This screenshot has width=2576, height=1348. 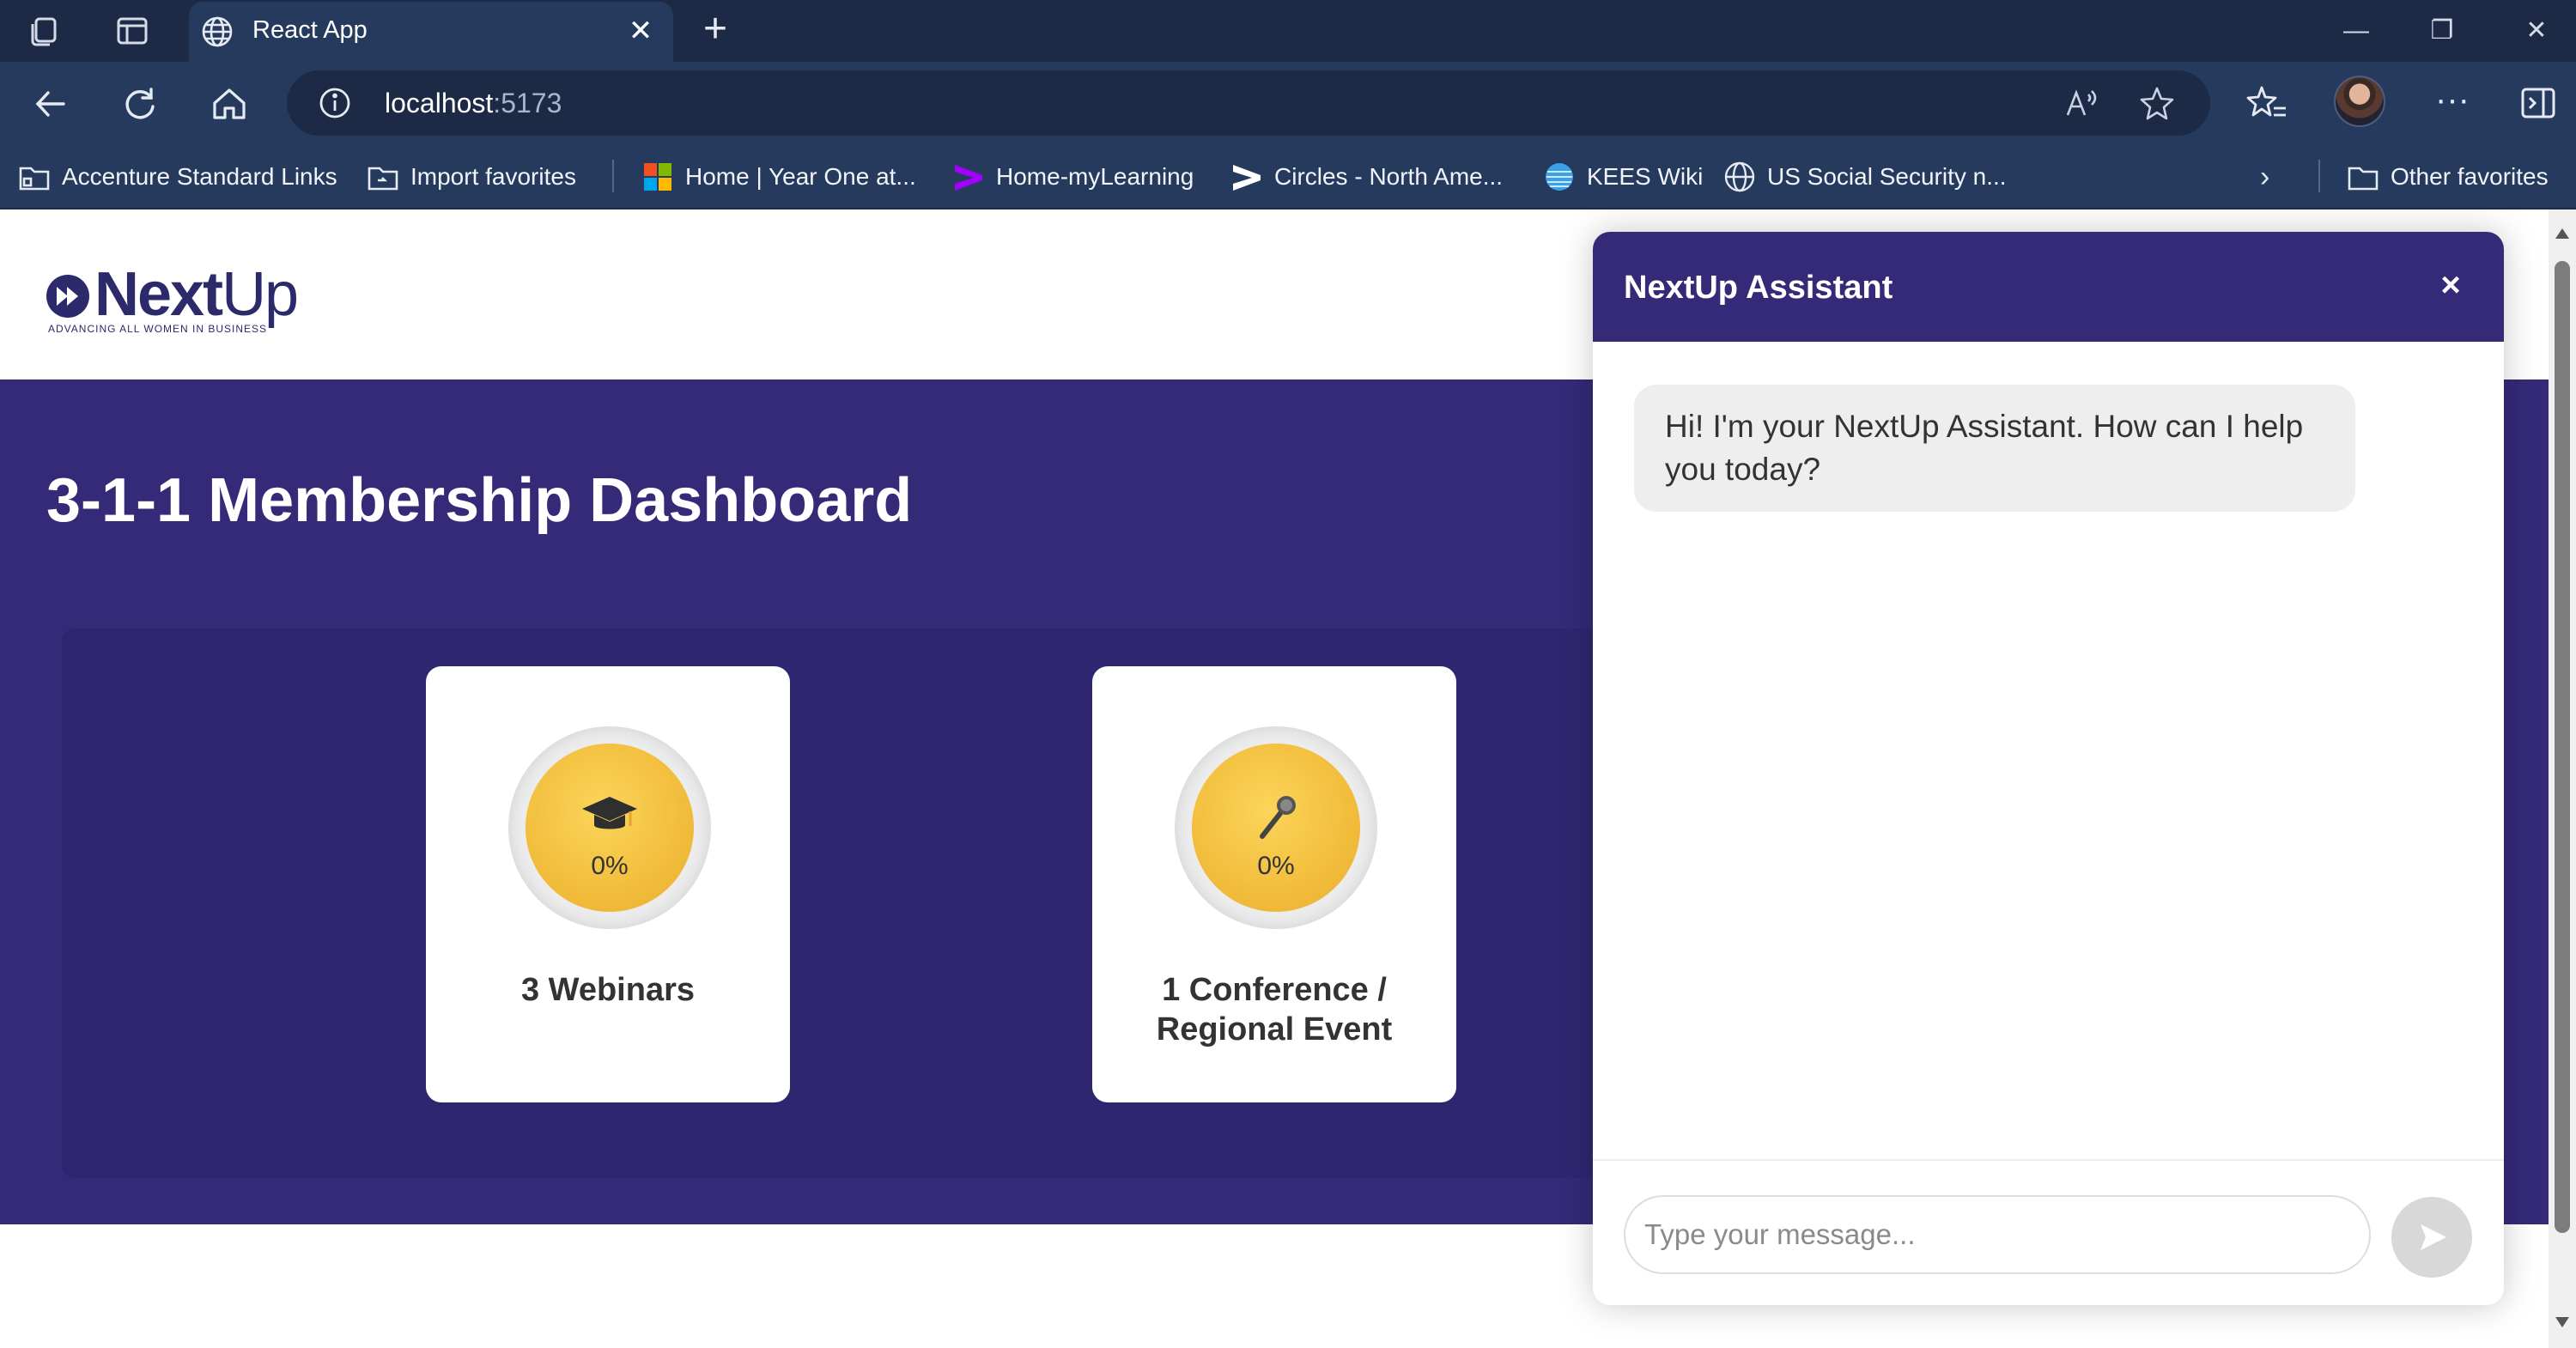 I want to click on tab-actions-icon, so click(x=132, y=31).